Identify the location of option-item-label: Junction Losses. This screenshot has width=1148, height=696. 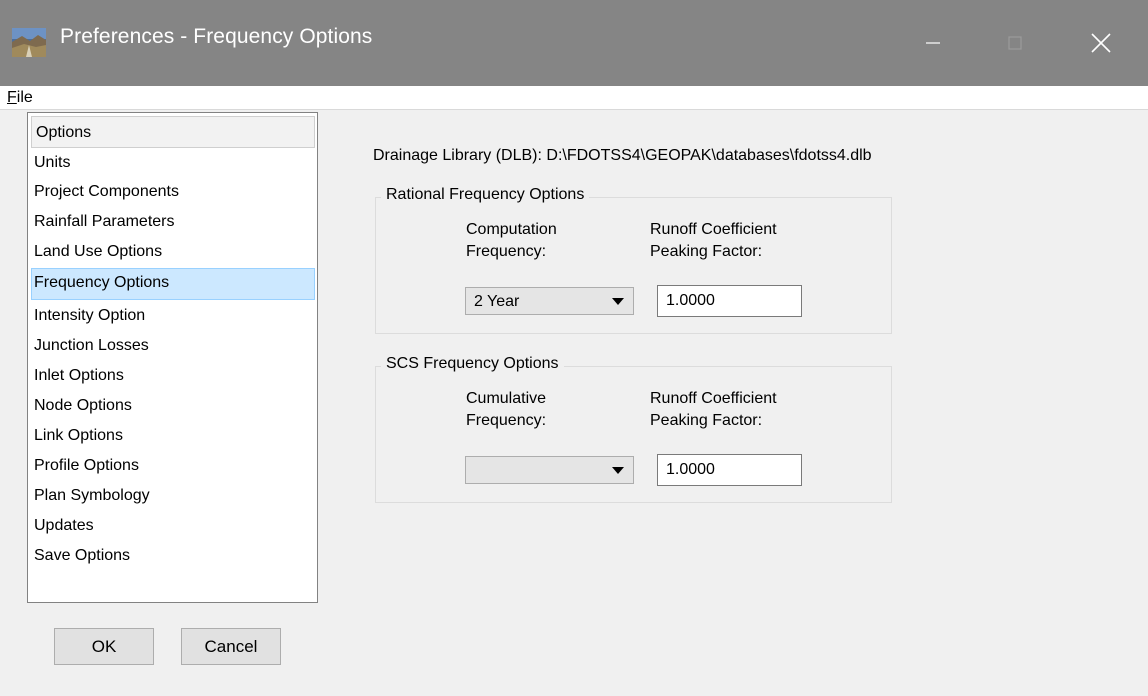
(91, 345).